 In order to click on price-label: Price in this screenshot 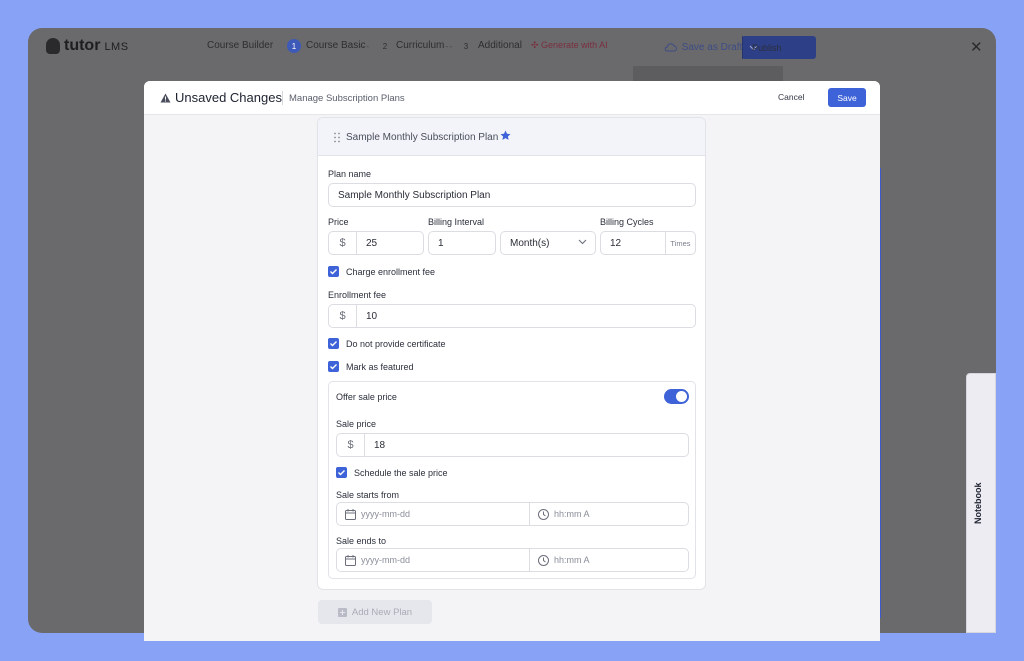, I will do `click(338, 222)`.